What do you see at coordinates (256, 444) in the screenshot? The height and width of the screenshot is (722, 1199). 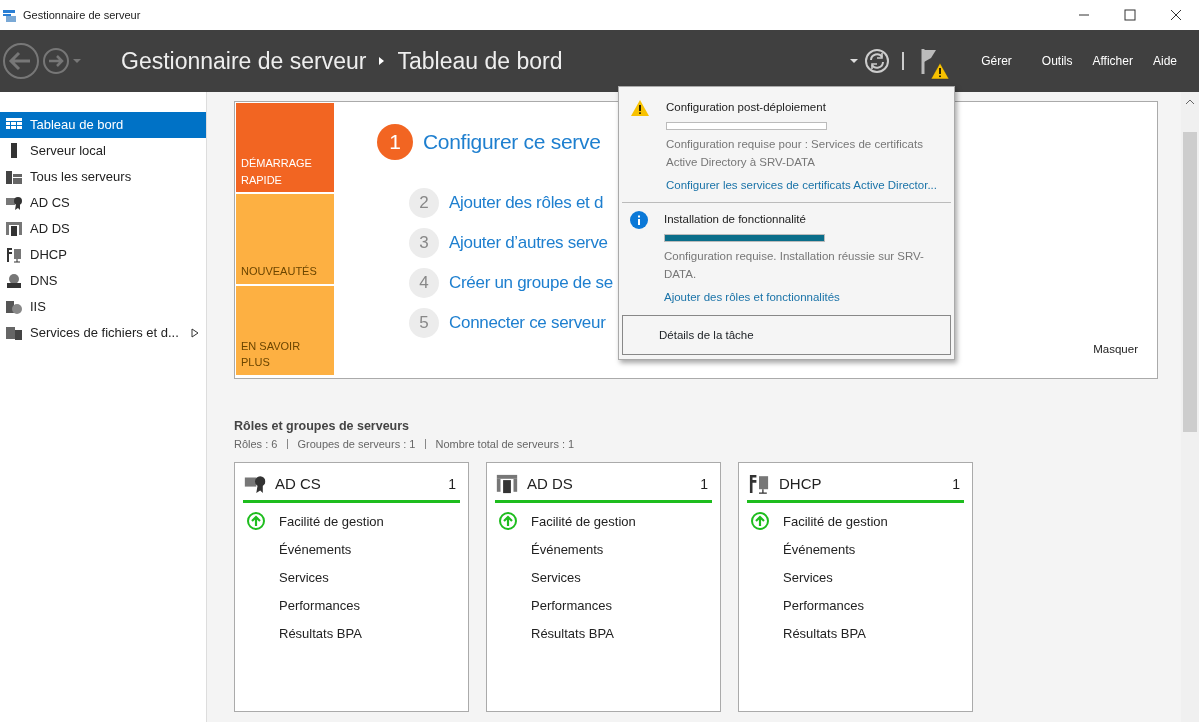 I see `summary-text: Rôles : 6` at bounding box center [256, 444].